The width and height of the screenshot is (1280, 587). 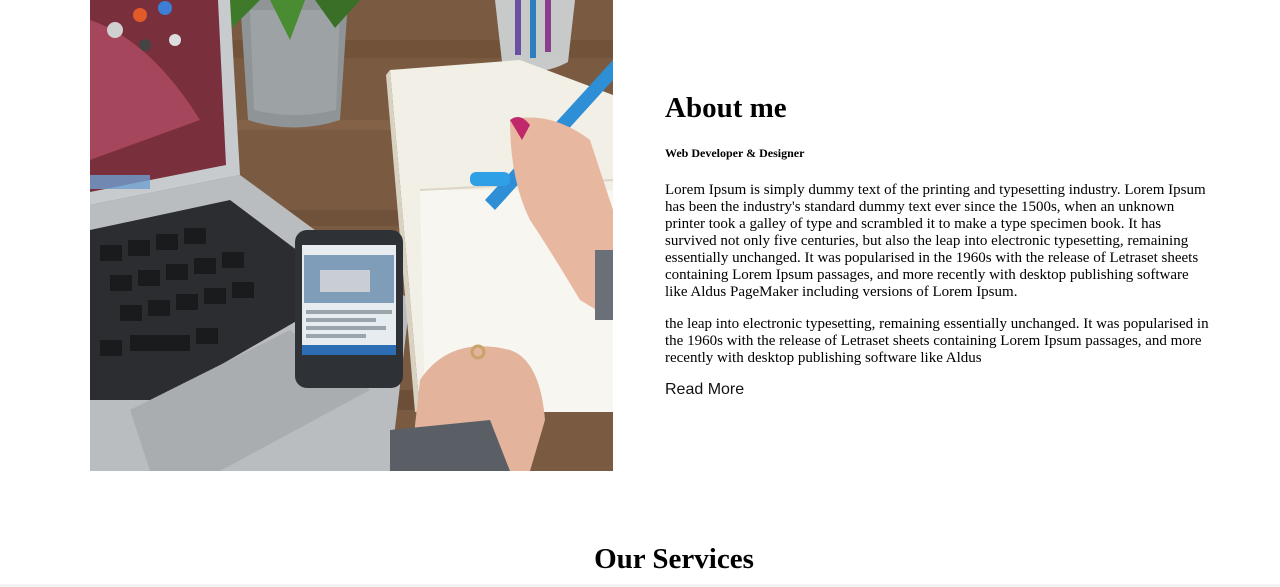 What do you see at coordinates (674, 559) in the screenshot?
I see `services-heading: Our Services` at bounding box center [674, 559].